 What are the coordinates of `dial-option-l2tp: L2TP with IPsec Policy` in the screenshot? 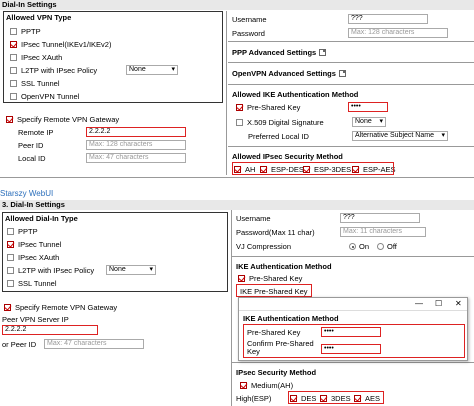 It's located at (50, 270).